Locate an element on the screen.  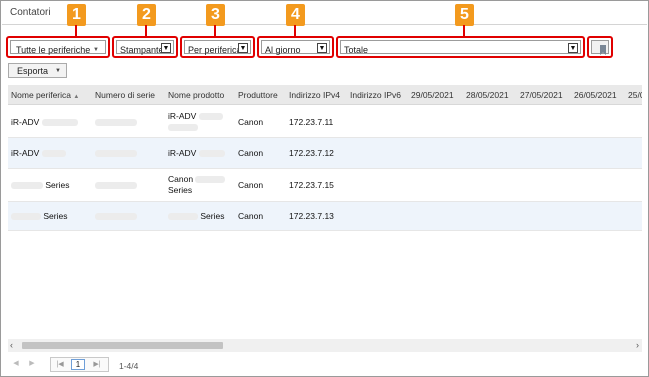
table-row: Series Series Canon 172.23.7.13 is located at coordinates (325, 216).